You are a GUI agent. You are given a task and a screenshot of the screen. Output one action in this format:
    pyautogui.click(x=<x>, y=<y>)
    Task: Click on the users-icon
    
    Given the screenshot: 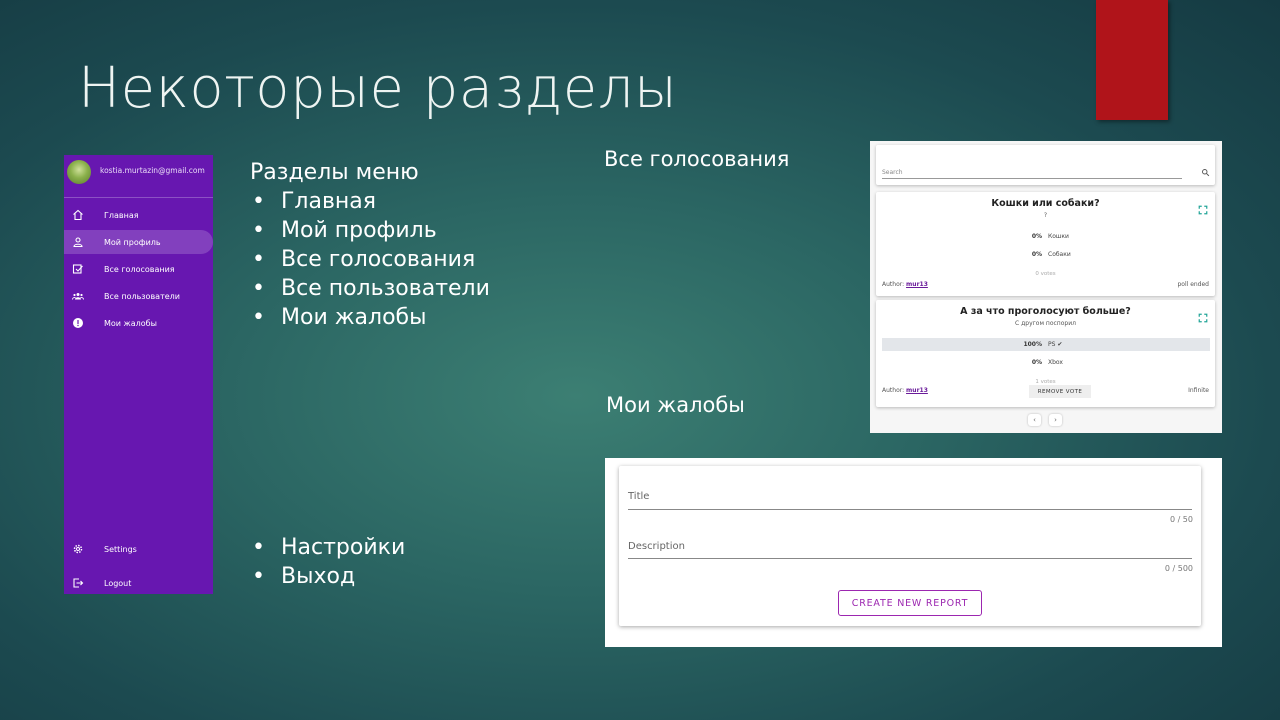 What is the action you would take?
    pyautogui.click(x=78, y=296)
    